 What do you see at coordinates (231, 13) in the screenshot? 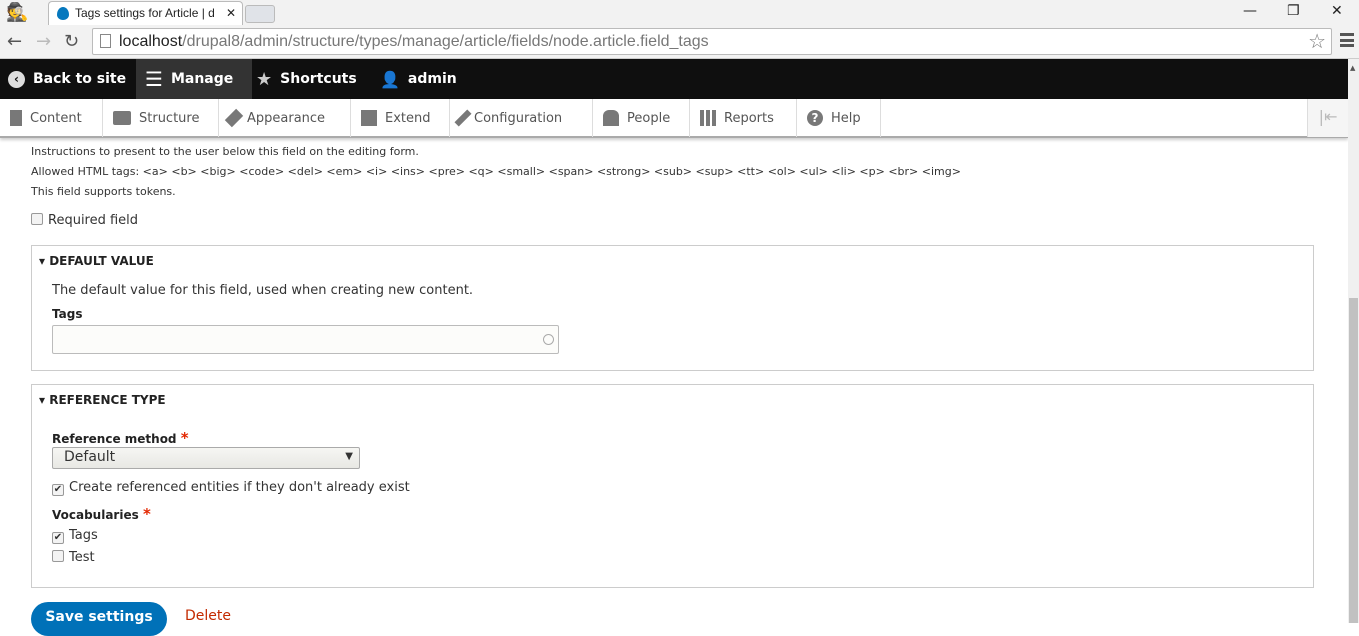
I see `close-tab-icon: ✕` at bounding box center [231, 13].